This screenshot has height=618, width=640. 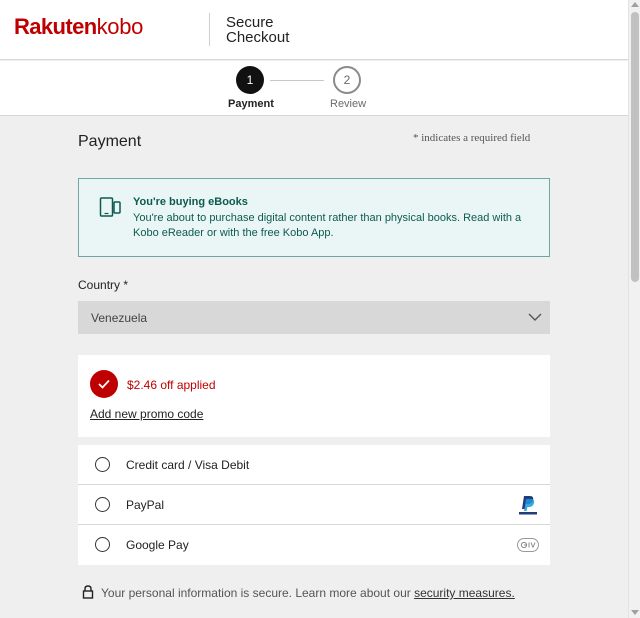 I want to click on header: Rakutenkobo Secure Checkout, so click(x=314, y=30).